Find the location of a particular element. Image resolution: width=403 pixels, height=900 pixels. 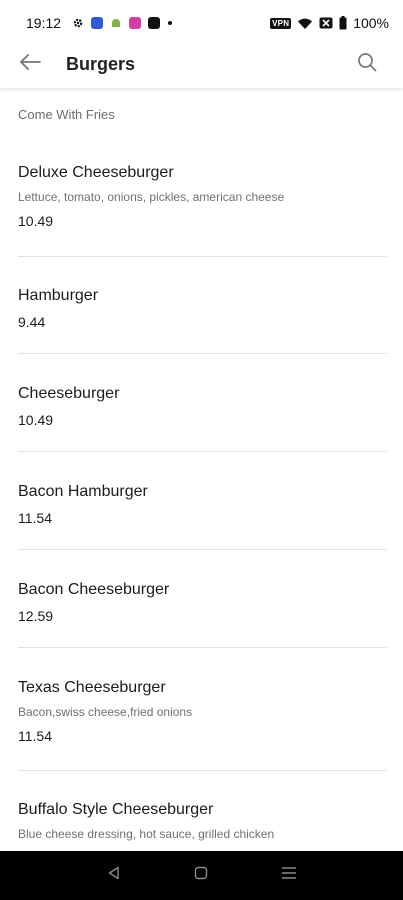

page-title: Burgers is located at coordinates (101, 63).